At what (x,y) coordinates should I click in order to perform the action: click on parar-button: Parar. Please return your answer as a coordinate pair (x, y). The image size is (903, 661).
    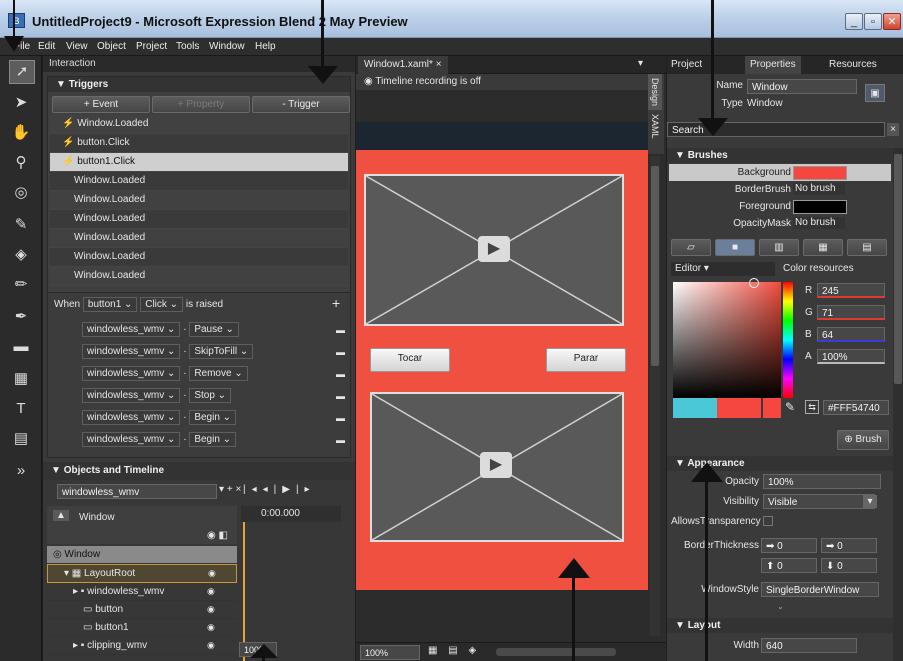
    Looking at the image, I should click on (586, 360).